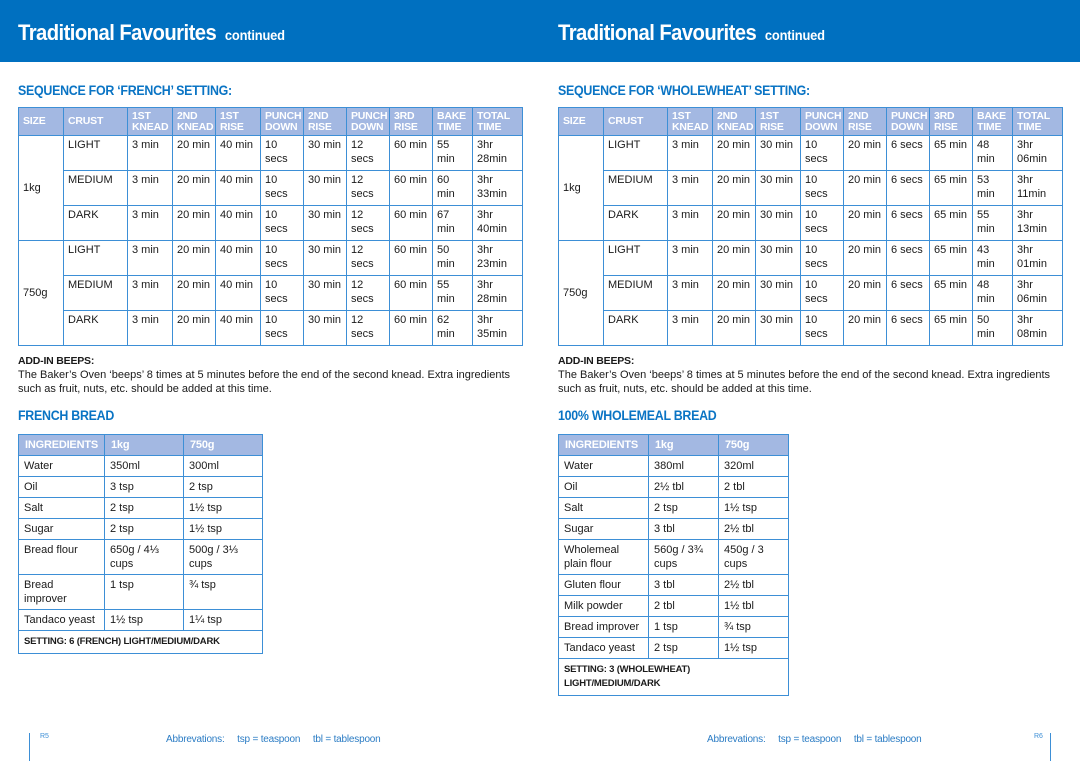  I want to click on table-cell: 3hr 01min, so click(1037, 258).